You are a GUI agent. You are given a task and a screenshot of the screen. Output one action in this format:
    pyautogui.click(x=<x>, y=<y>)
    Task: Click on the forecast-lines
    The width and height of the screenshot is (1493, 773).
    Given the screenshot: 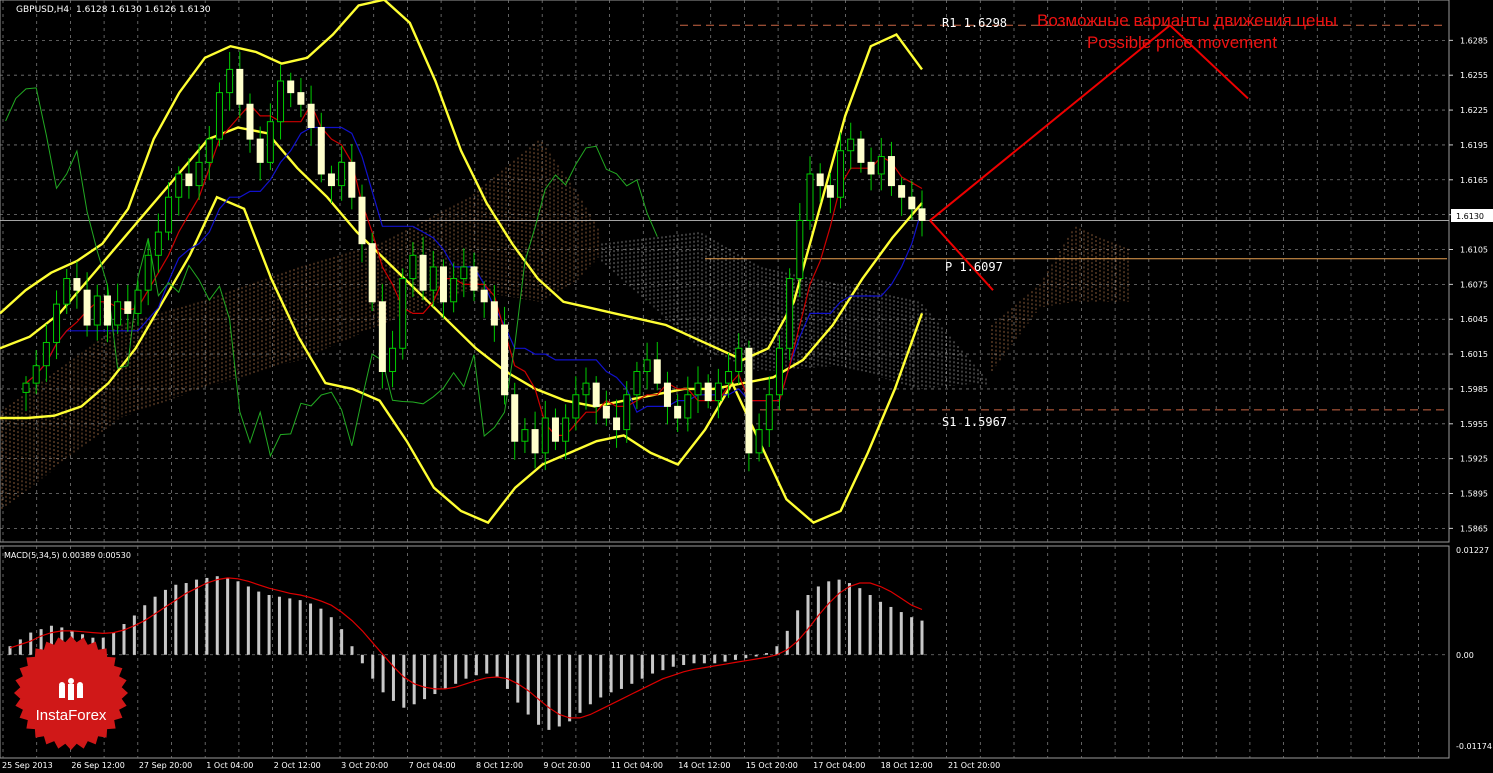 What is the action you would take?
    pyautogui.click(x=1089, y=157)
    